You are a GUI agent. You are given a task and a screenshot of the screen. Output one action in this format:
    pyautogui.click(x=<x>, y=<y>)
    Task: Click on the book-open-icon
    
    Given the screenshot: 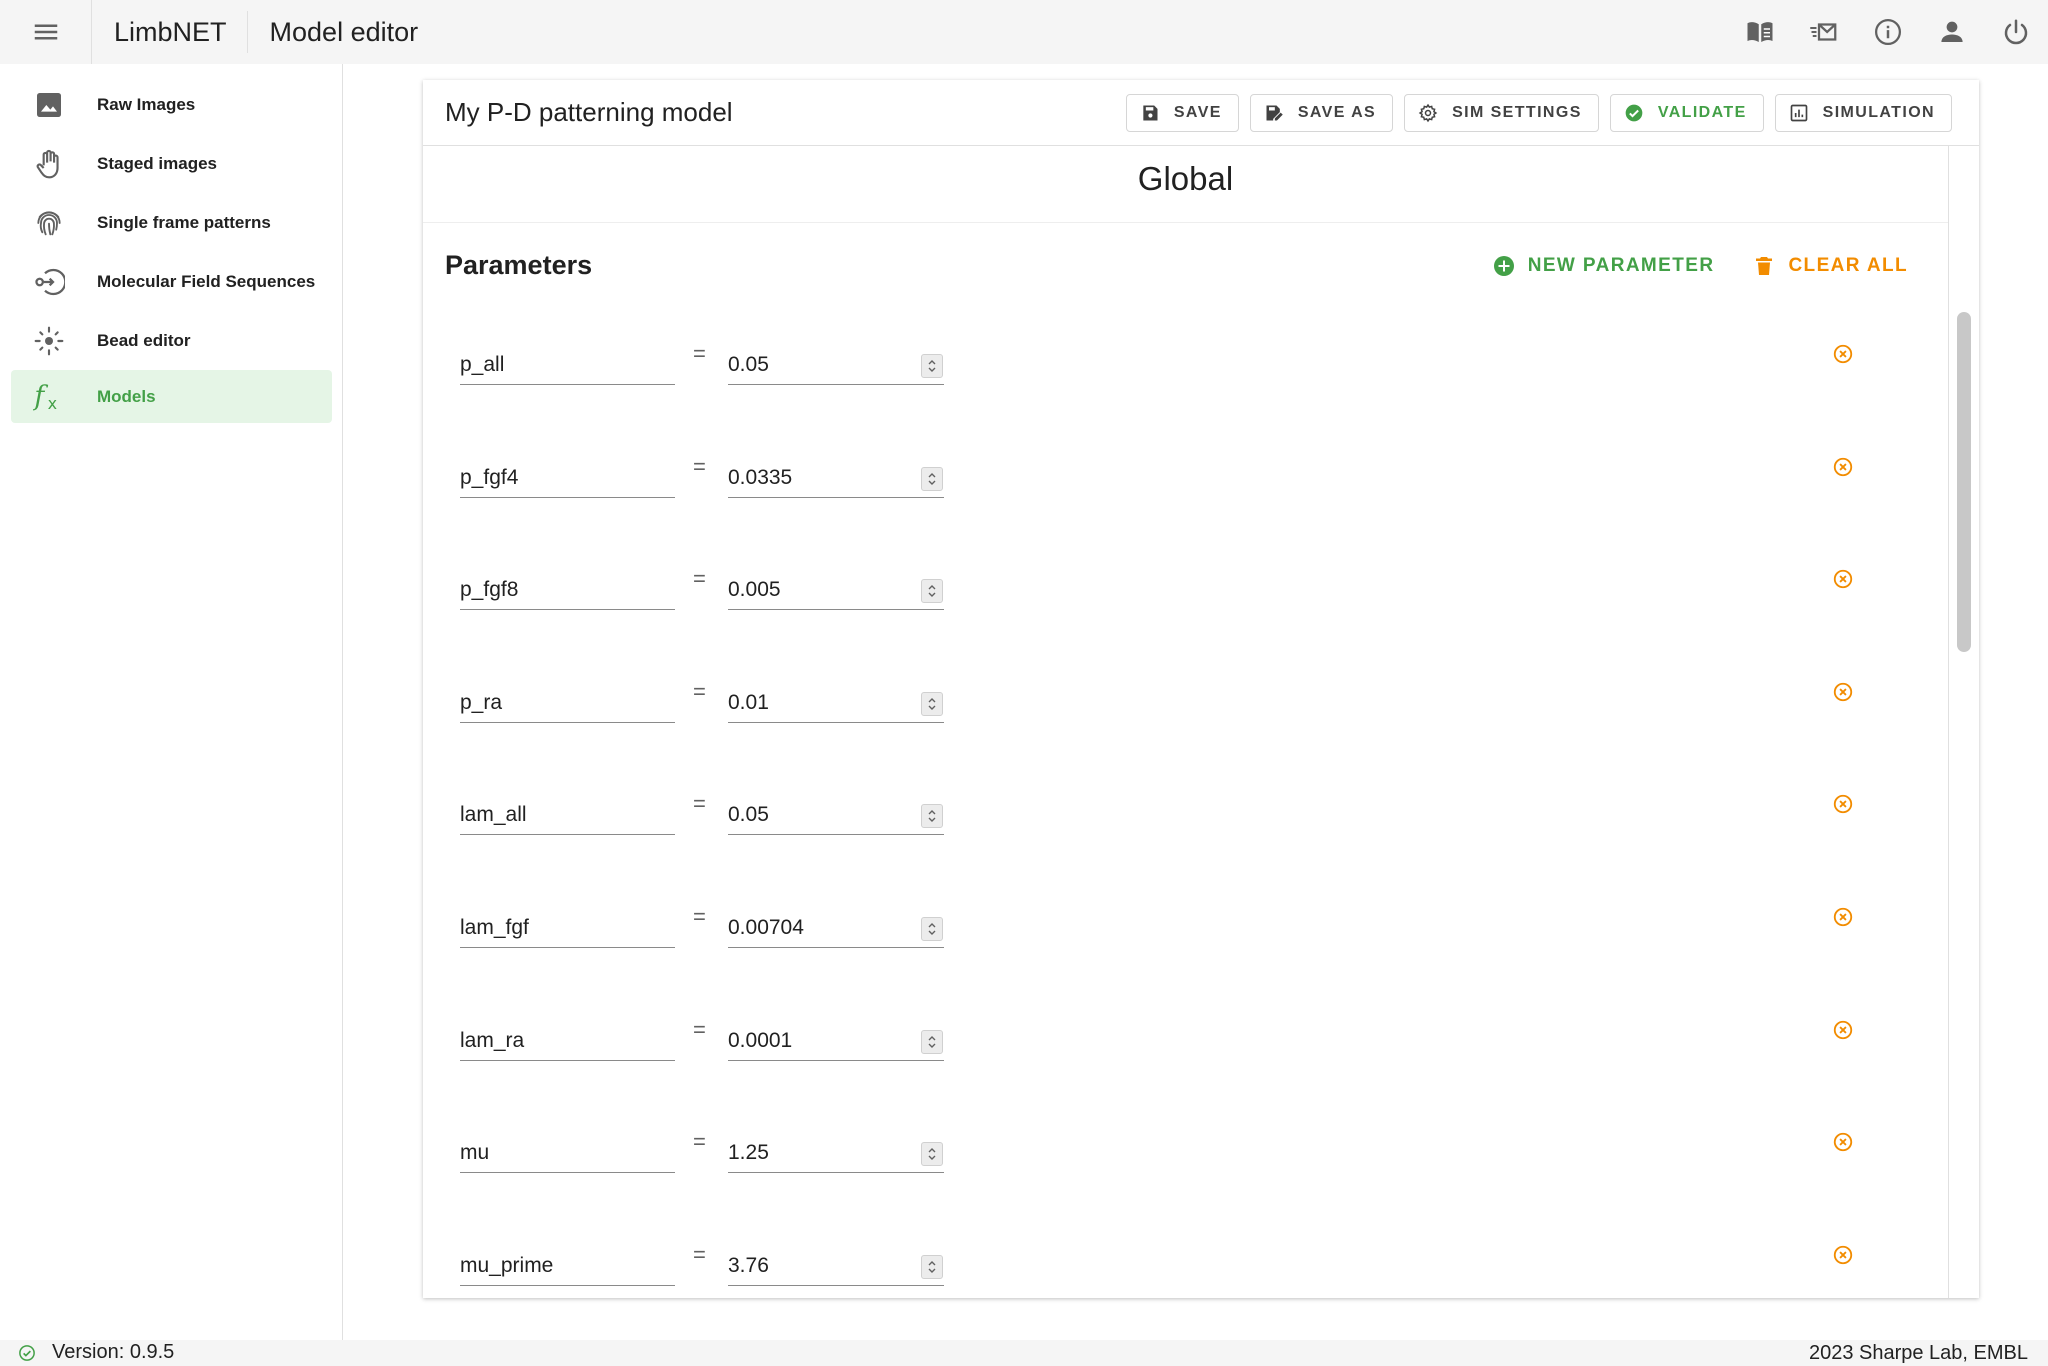 What is the action you would take?
    pyautogui.click(x=1760, y=32)
    